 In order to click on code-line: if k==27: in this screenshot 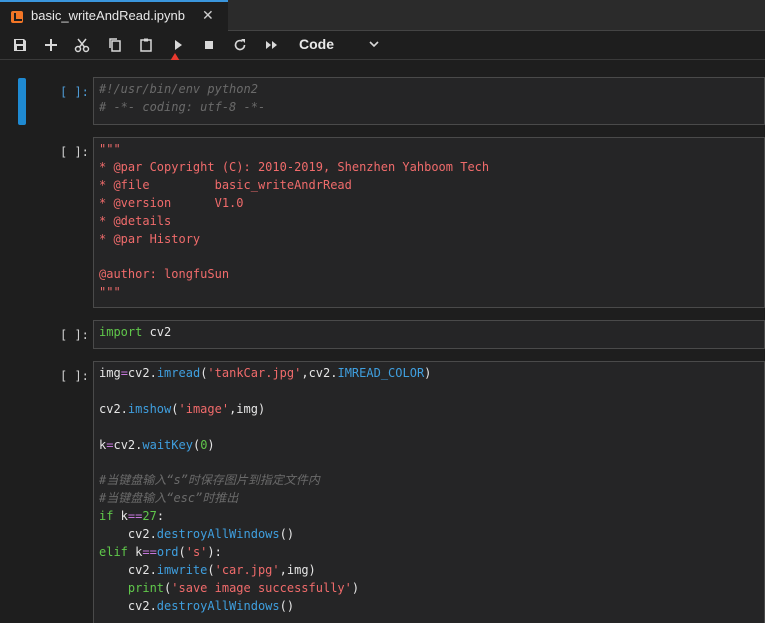, I will do `click(132, 516)`.